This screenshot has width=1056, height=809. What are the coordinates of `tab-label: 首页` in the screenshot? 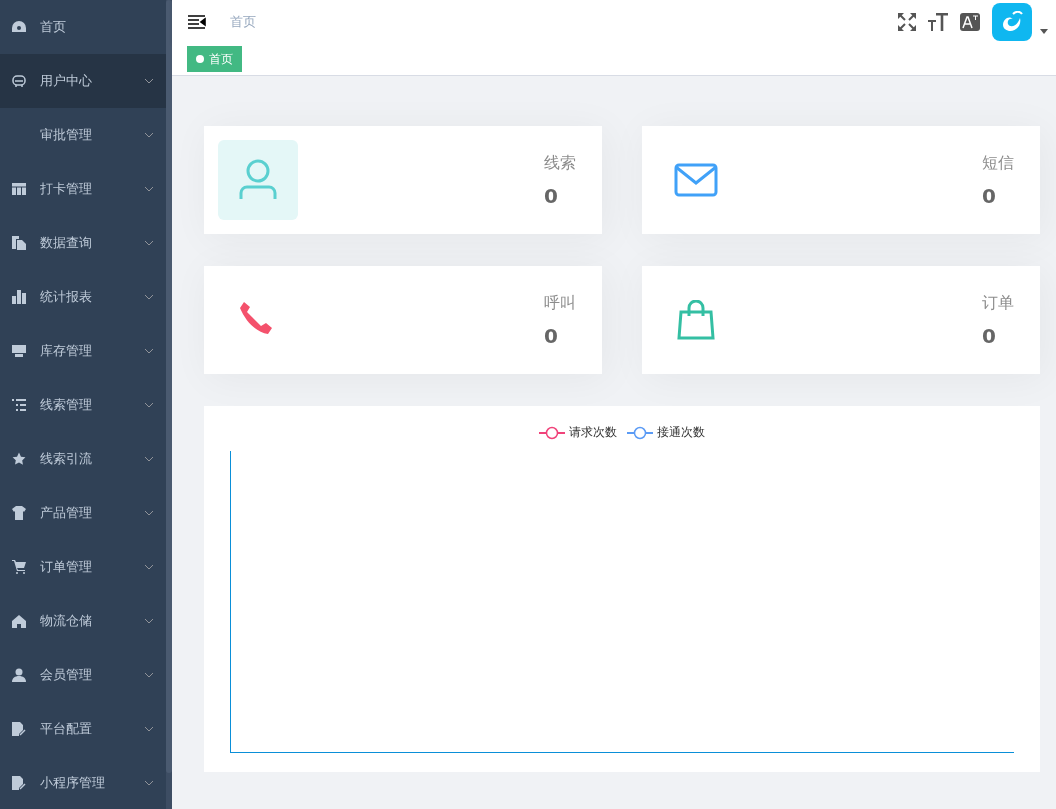 It's located at (221, 59).